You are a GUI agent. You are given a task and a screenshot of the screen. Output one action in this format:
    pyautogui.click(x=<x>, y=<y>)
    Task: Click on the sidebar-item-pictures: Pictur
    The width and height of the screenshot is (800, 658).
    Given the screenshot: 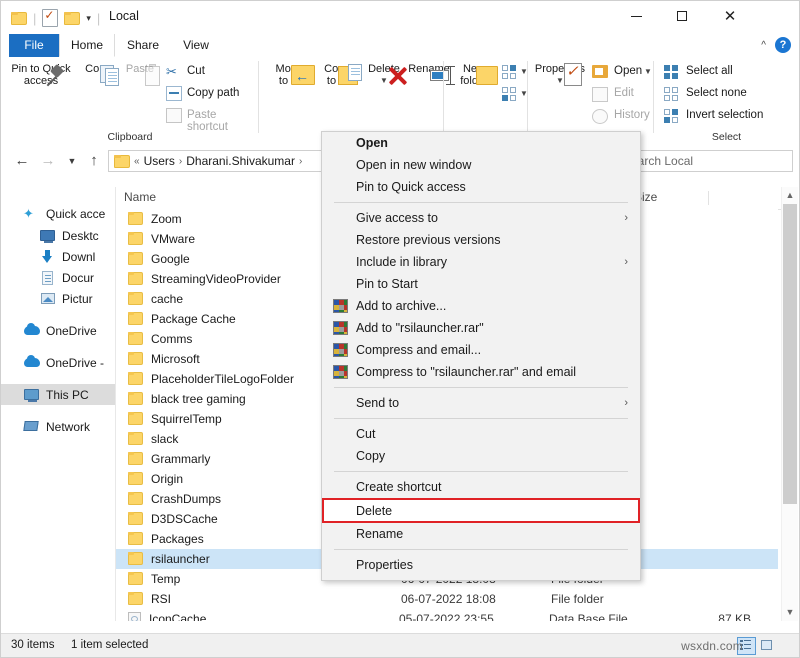 What is the action you would take?
    pyautogui.click(x=58, y=298)
    